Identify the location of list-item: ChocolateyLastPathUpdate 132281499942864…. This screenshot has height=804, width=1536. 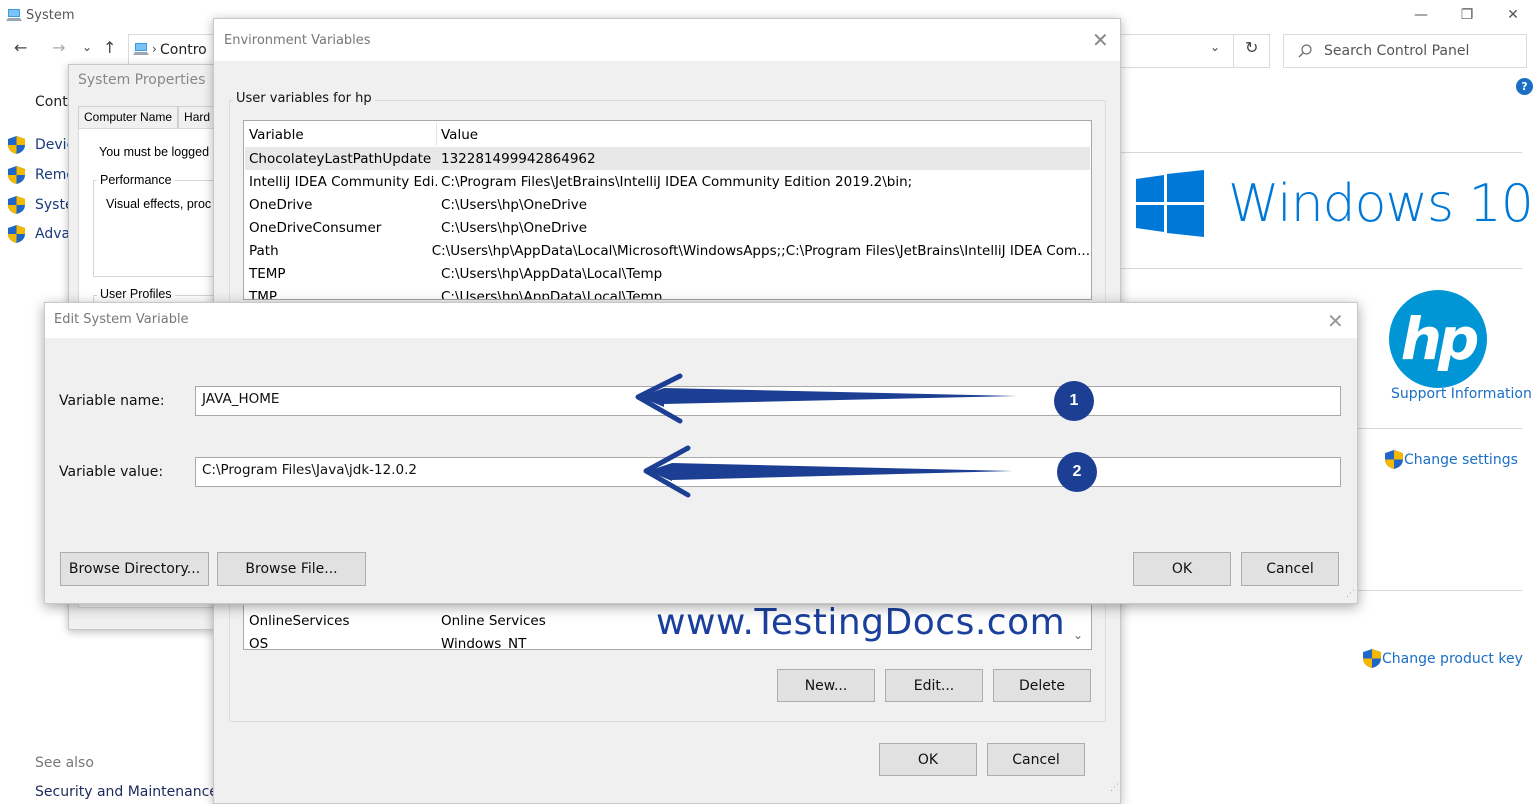
(667, 158).